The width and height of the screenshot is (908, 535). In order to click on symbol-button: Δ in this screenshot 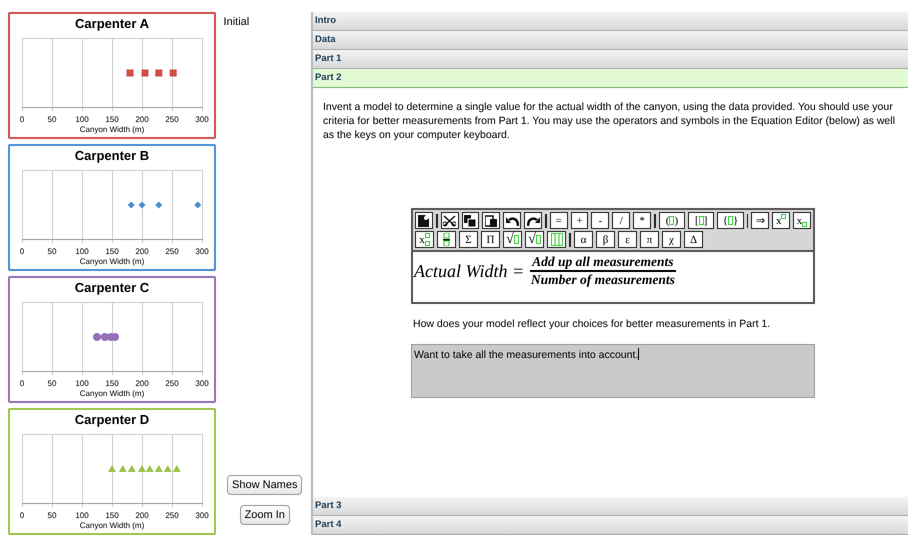, I will do `click(693, 239)`.